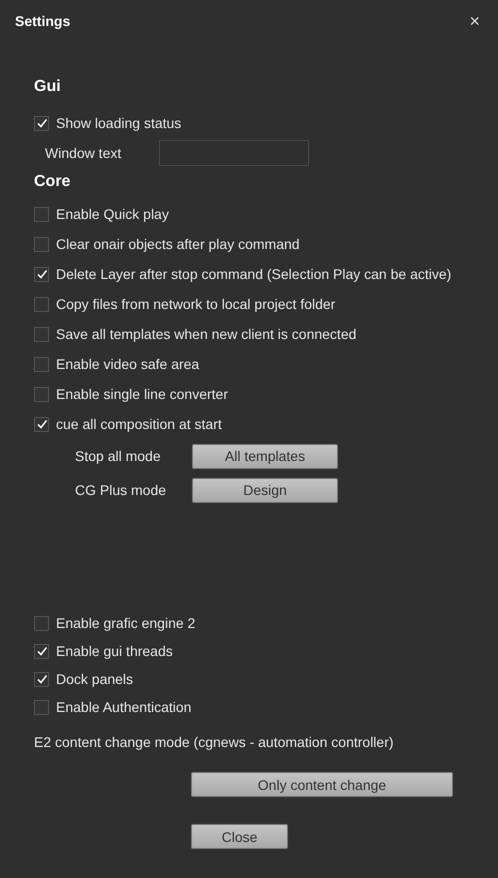 This screenshot has width=498, height=878. I want to click on checkbox-label: Dock panels, so click(95, 679).